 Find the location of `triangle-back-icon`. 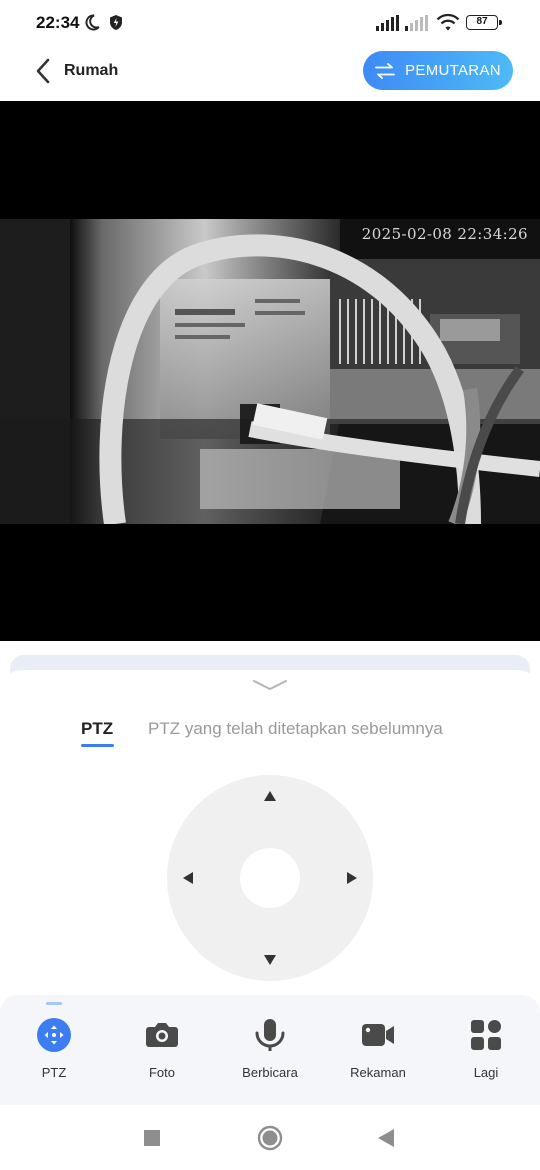

triangle-back-icon is located at coordinates (386, 1138).